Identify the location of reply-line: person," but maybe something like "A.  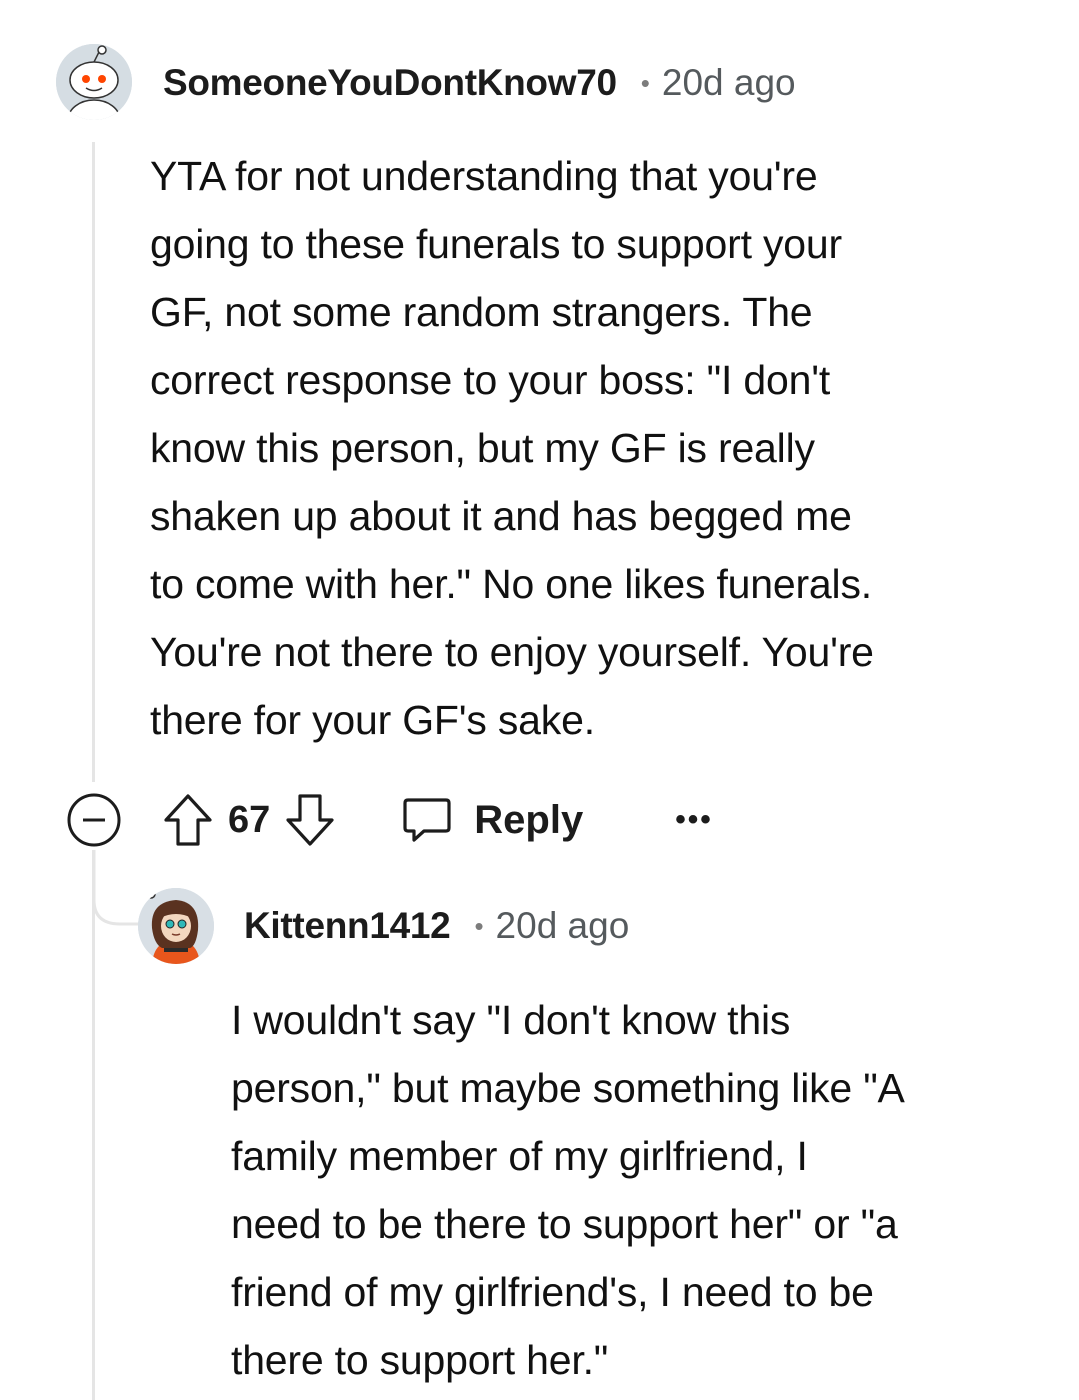
(568, 1088).